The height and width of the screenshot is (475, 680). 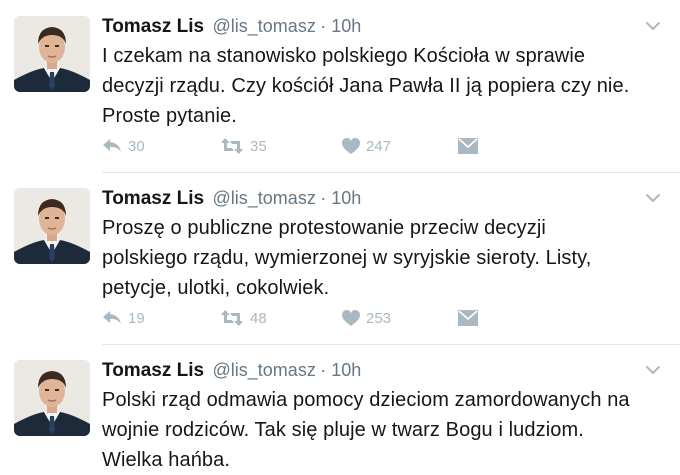 I want to click on tweet-text-line: Proste pytanie., so click(x=169, y=116).